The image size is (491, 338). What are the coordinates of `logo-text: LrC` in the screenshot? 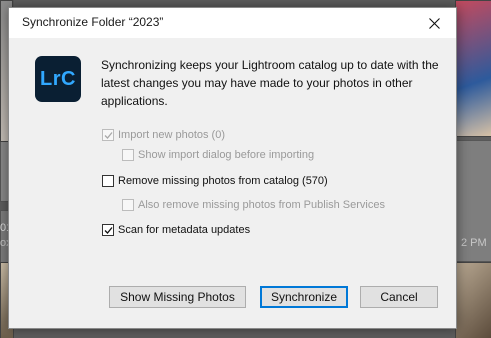 It's located at (58, 78).